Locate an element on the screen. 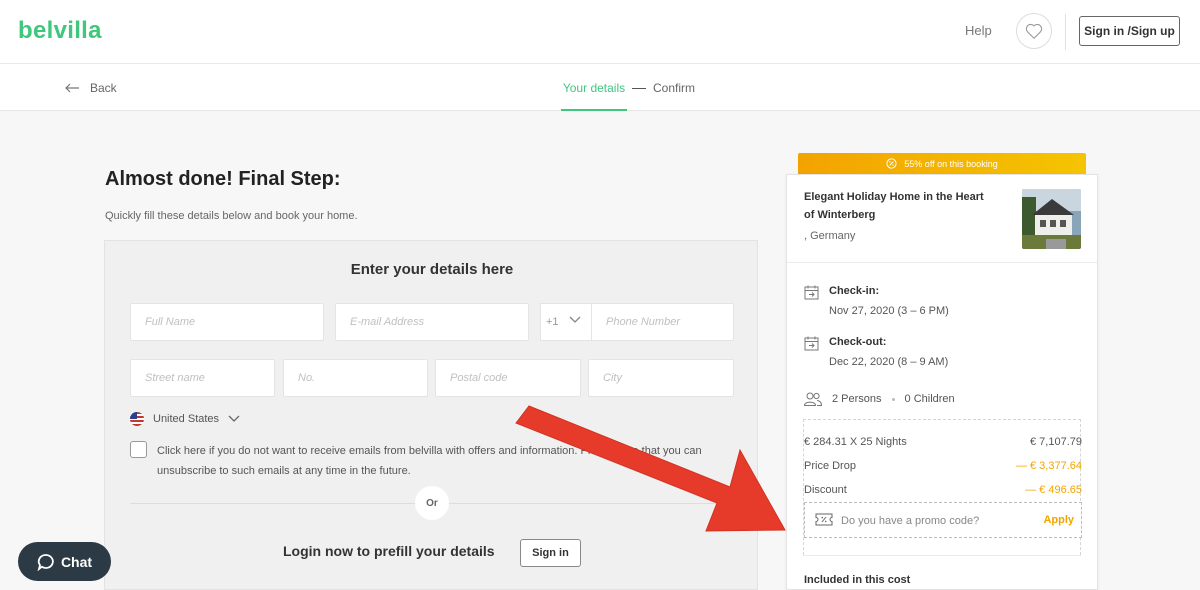 The width and height of the screenshot is (1200, 590). guests-summary: 2 Persons 0 Children is located at coordinates (879, 399).